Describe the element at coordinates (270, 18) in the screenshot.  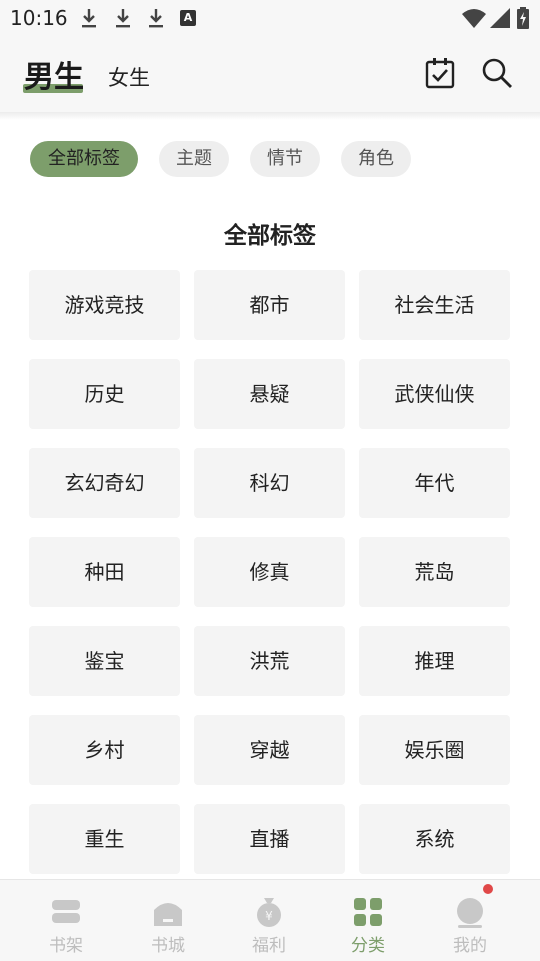
I see `status-bar: 10:16 A` at that location.